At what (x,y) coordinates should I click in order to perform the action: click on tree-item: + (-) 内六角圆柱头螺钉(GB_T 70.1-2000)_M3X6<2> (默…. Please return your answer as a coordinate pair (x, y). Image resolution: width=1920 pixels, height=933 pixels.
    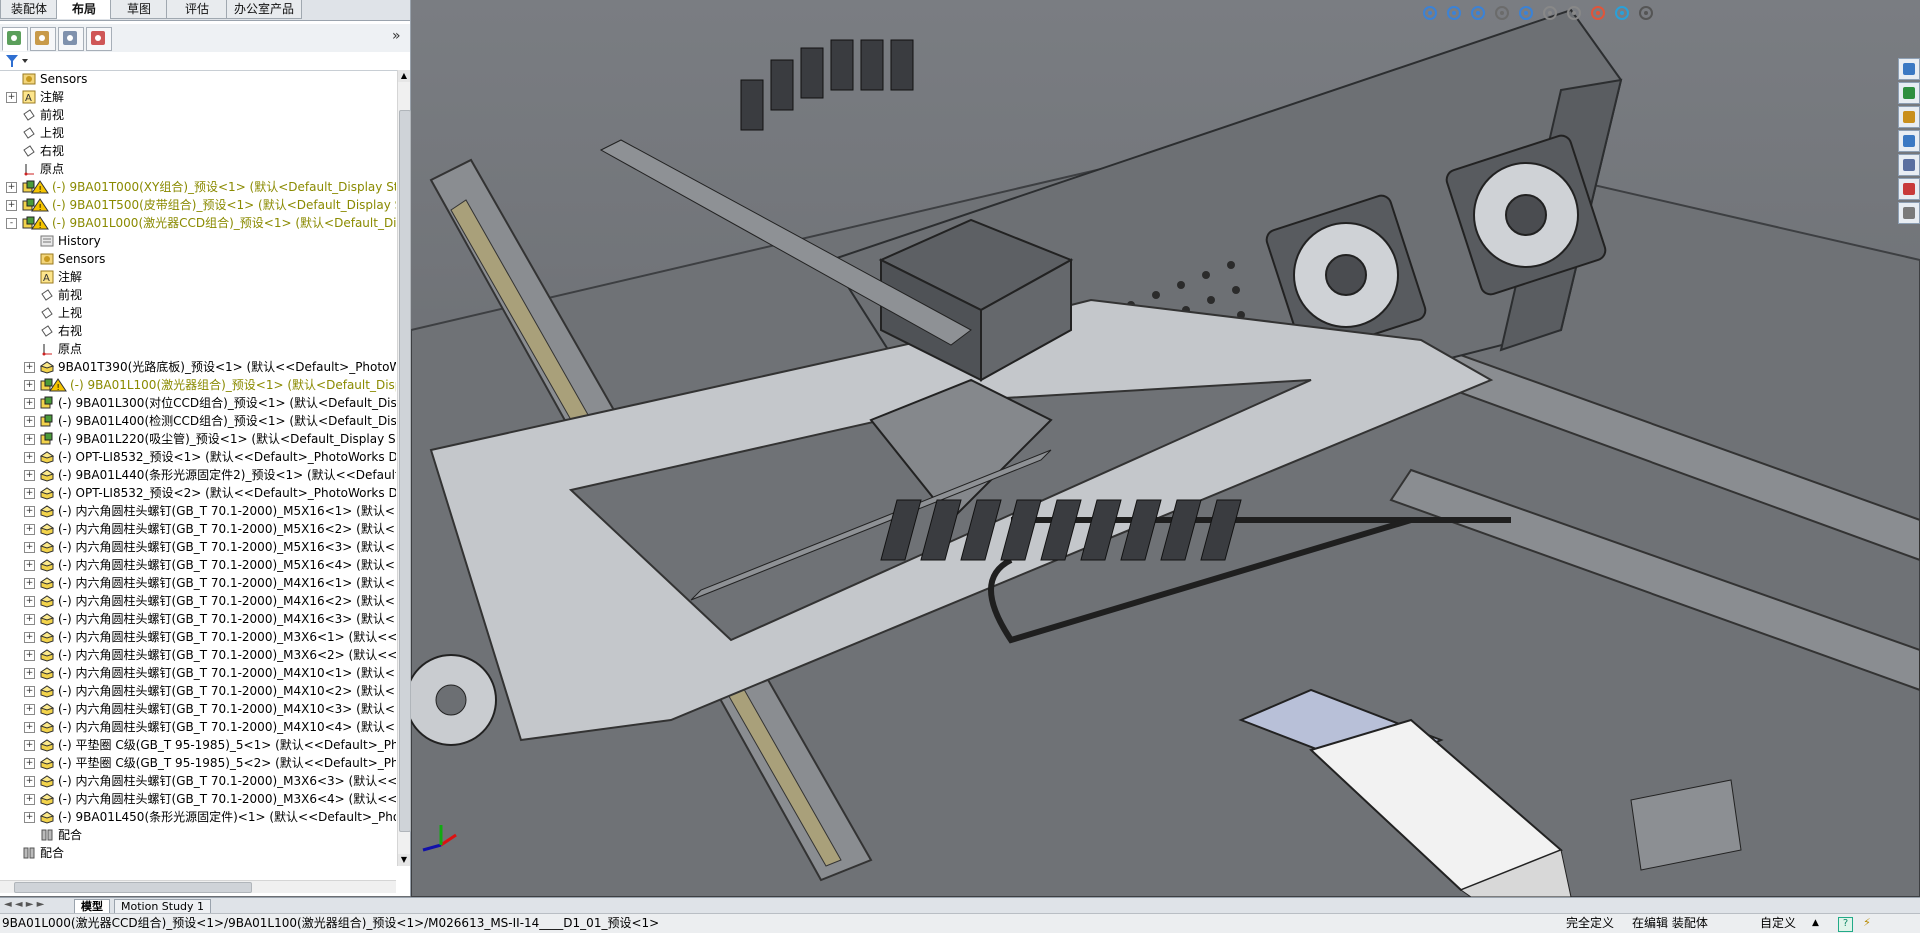
    Looking at the image, I should click on (198, 655).